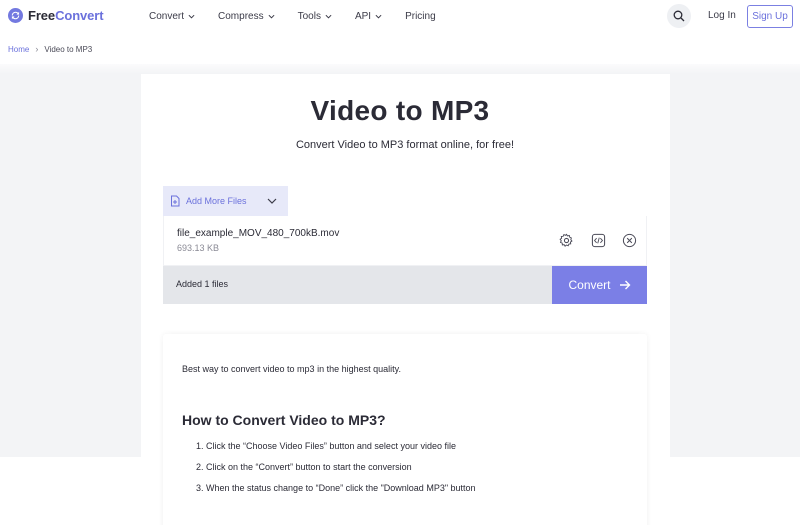 The height and width of the screenshot is (525, 800). I want to click on logo: FreeConvert, so click(56, 15).